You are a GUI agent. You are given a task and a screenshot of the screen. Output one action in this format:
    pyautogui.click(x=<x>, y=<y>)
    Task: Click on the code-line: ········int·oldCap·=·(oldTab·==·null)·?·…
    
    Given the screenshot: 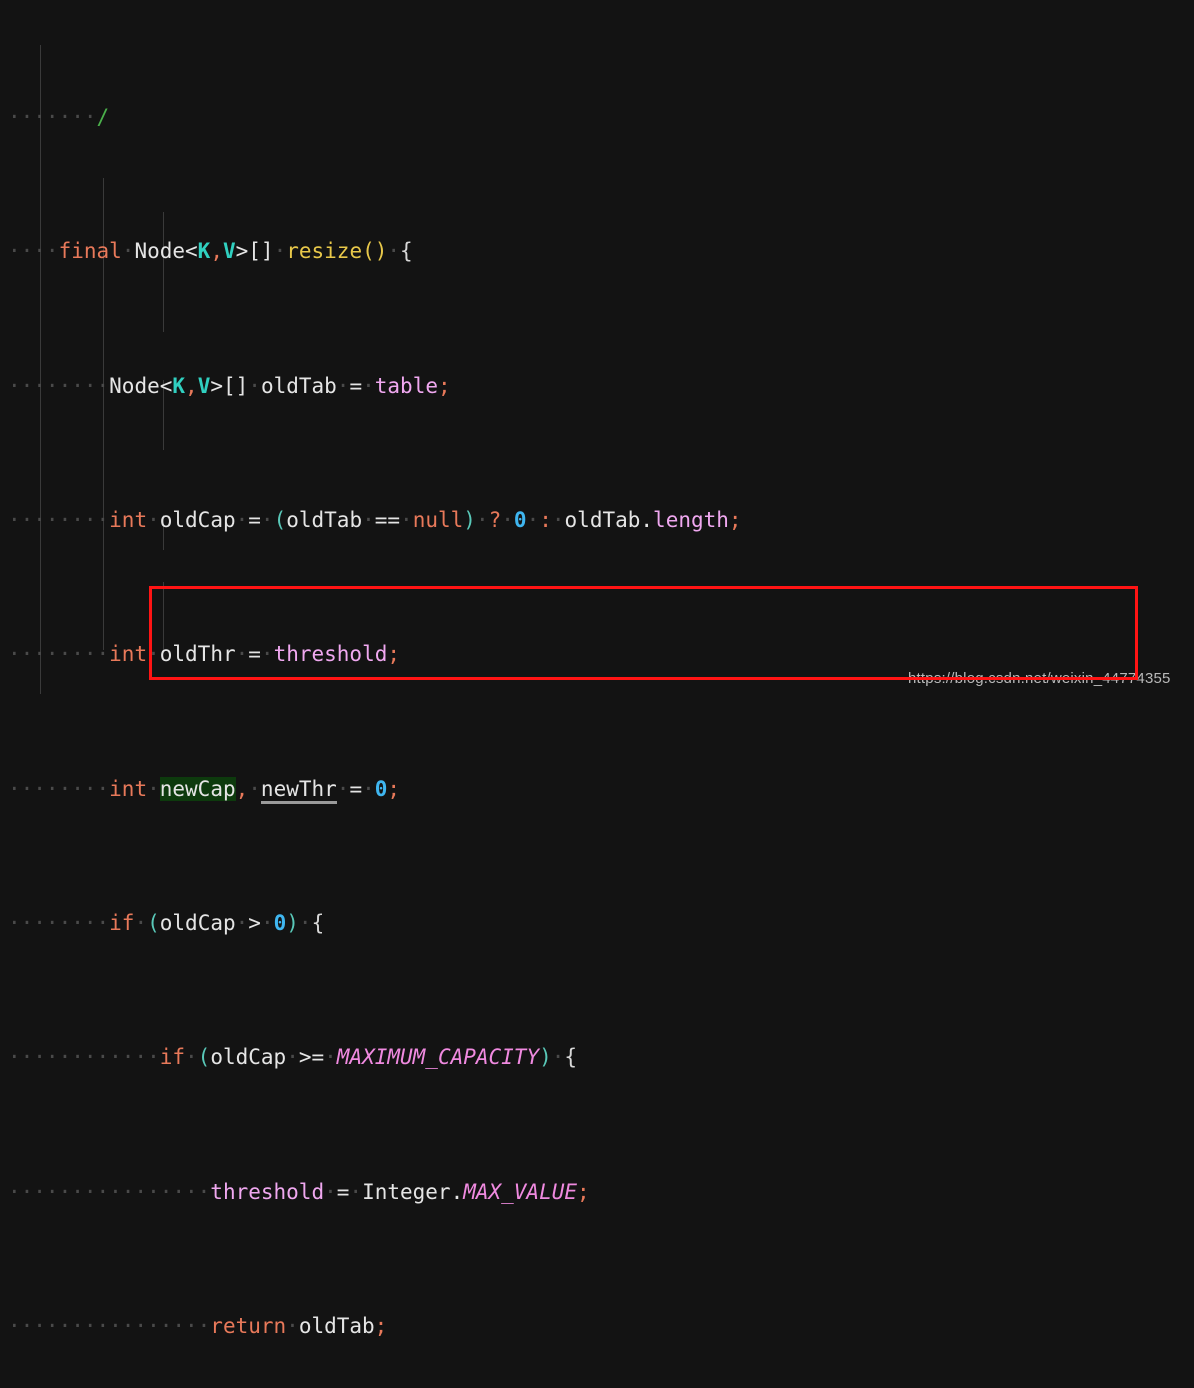 What is the action you would take?
    pyautogui.click(x=375, y=519)
    